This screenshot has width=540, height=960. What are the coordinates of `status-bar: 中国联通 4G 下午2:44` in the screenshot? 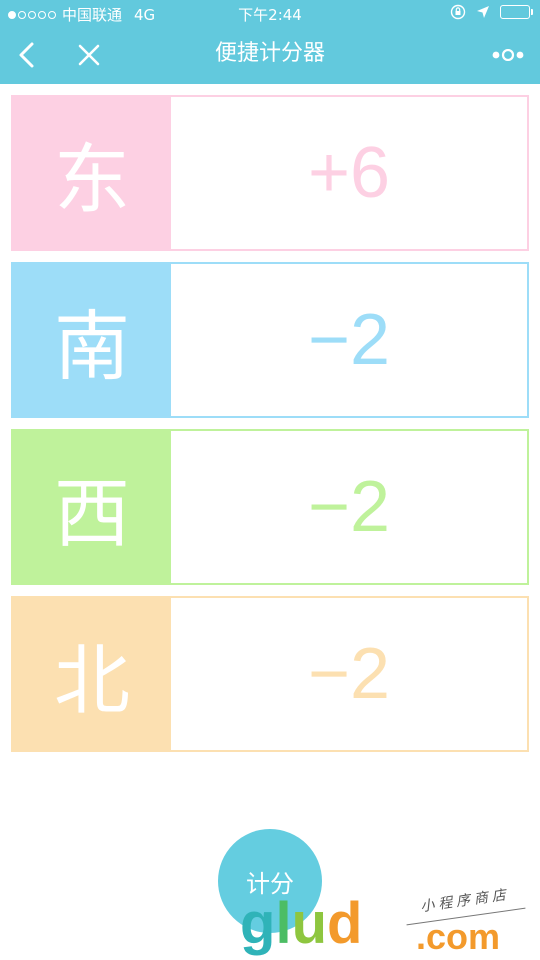 It's located at (270, 14).